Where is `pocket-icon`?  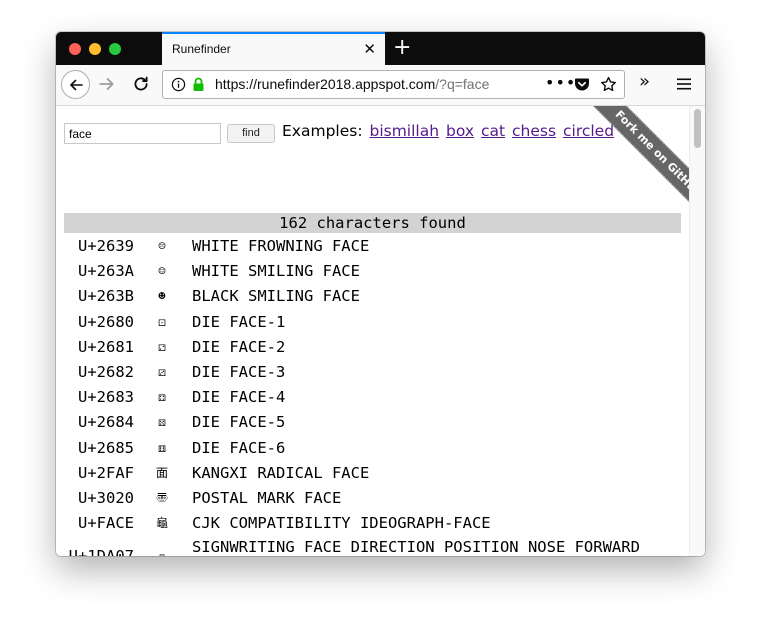 pocket-icon is located at coordinates (582, 86).